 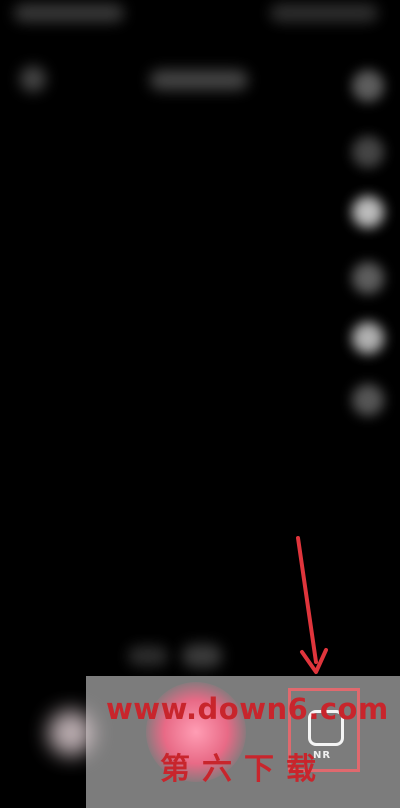 I want to click on top-center-control, so click(x=199, y=80).